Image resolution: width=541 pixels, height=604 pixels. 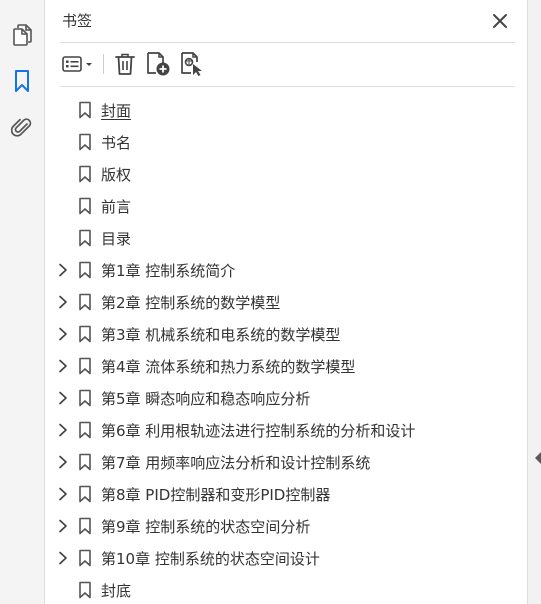 I want to click on bookmark-item: 封底, so click(x=286, y=589).